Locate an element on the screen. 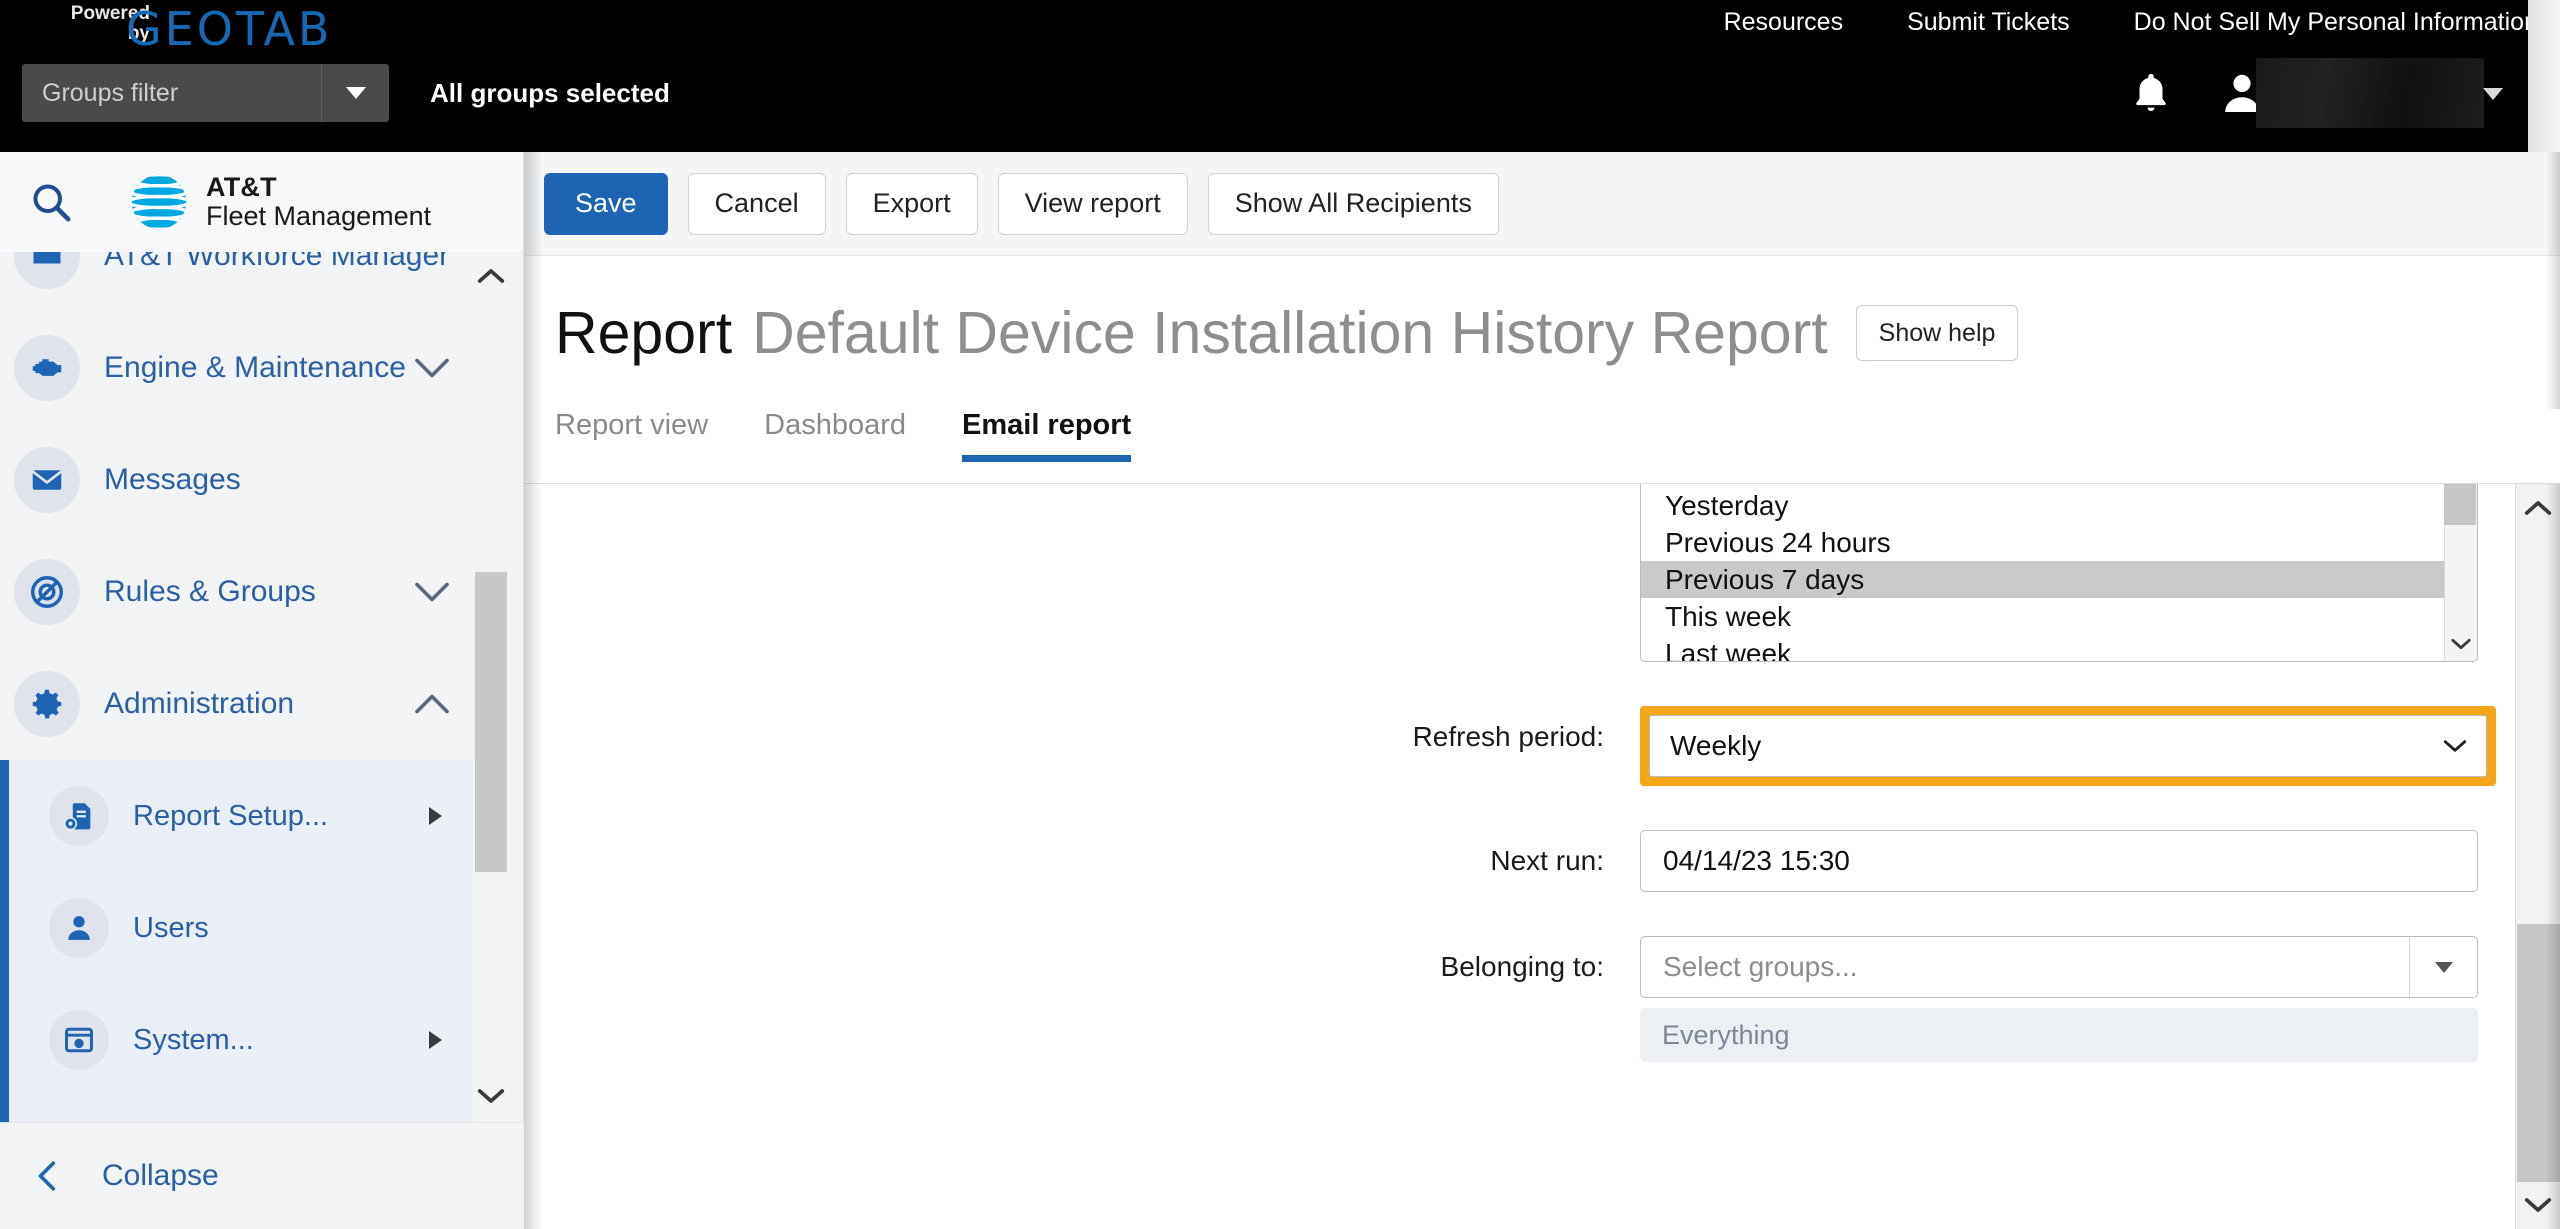  tab-report-view: Report view is located at coordinates (631, 435).